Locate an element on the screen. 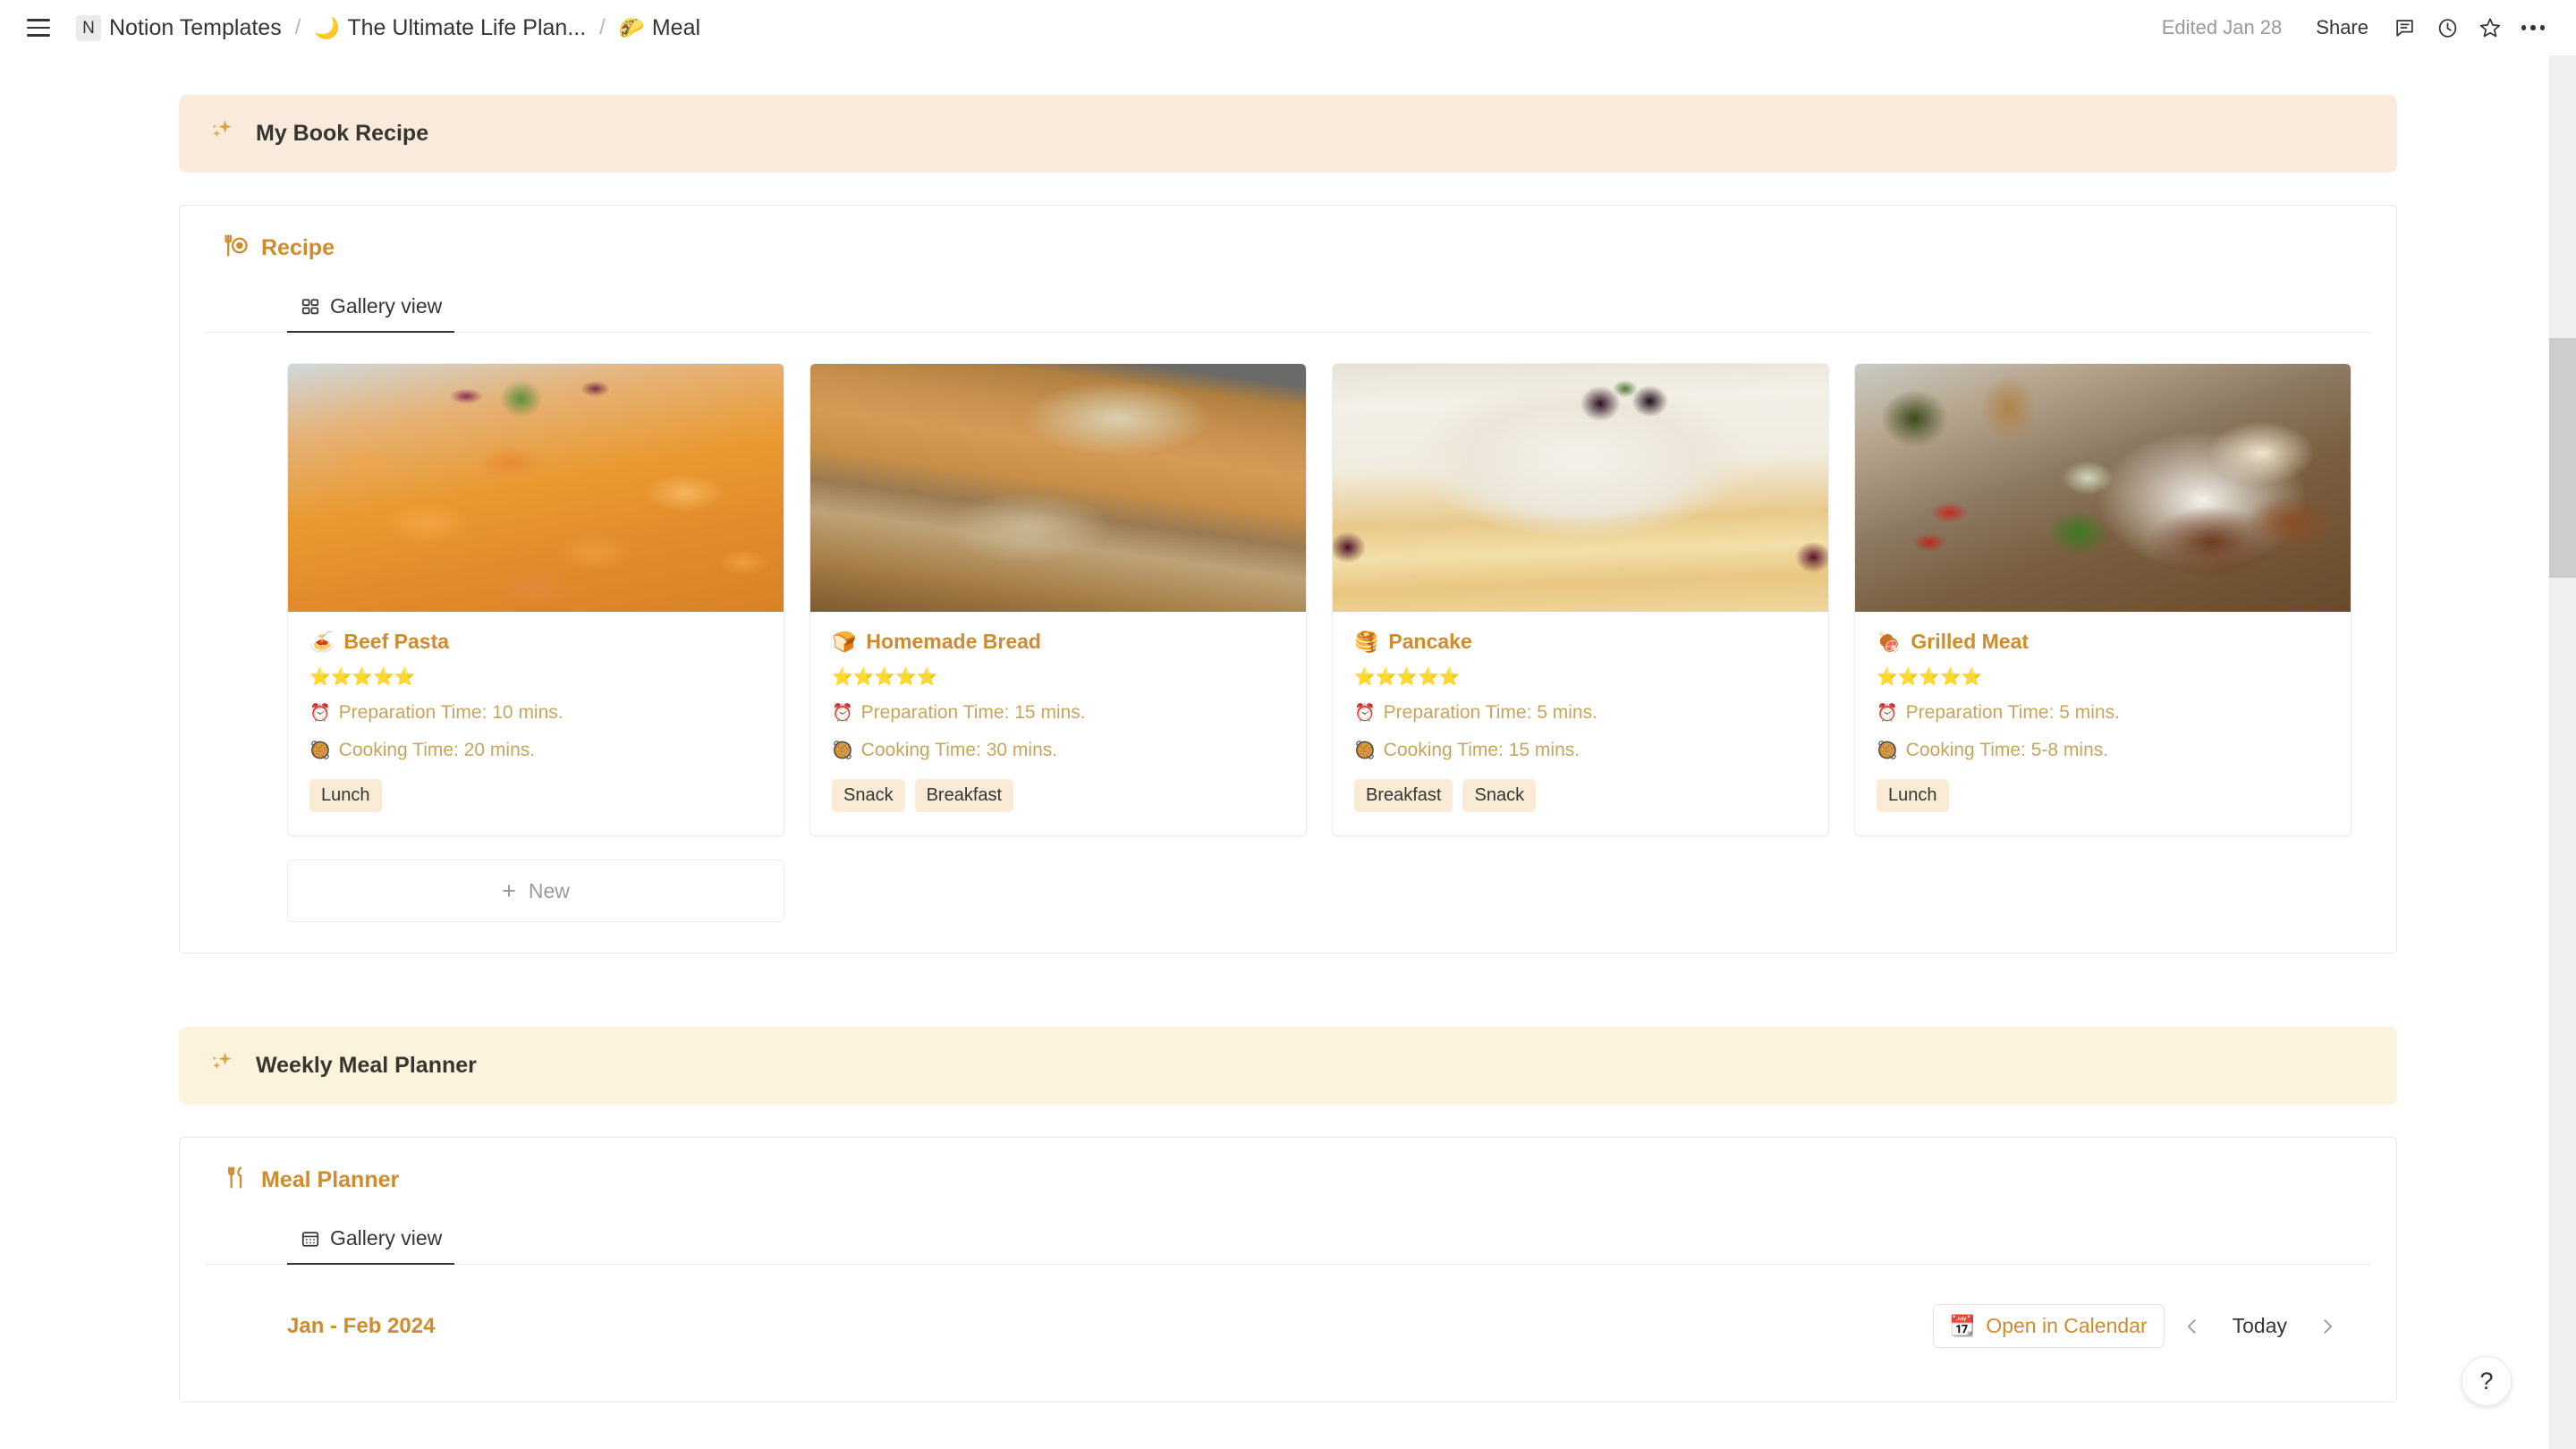 The image size is (2576, 1449). recipe-card-prep-time-text-beef-pasta: Preparation Time: 10 mins. is located at coordinates (451, 712).